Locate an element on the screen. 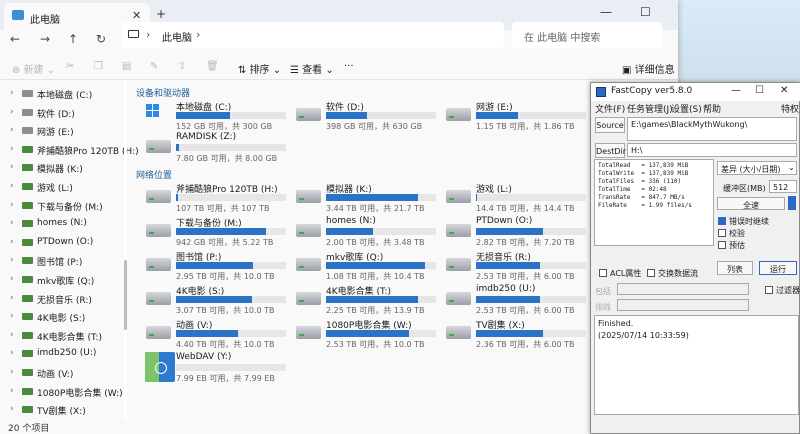 This screenshot has width=800, height=434. sidebar-item: › 4K电影 (S:) is located at coordinates (62, 318).